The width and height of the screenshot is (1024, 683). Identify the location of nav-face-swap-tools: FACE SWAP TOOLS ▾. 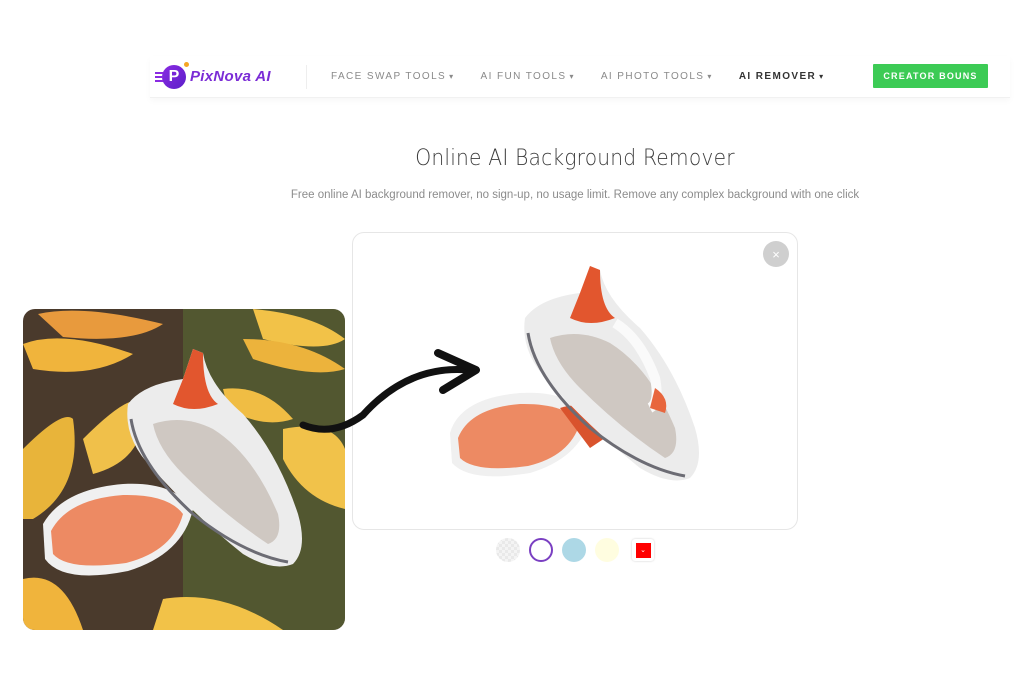
(393, 76).